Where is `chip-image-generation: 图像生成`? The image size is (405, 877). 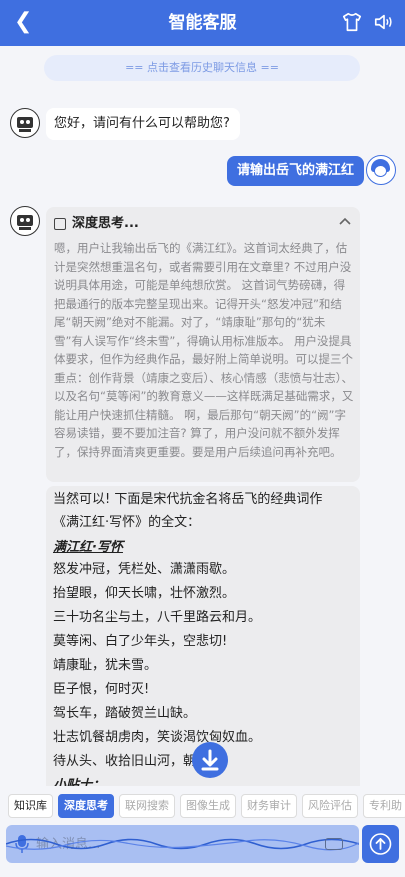 chip-image-generation: 图像生成 is located at coordinates (208, 806).